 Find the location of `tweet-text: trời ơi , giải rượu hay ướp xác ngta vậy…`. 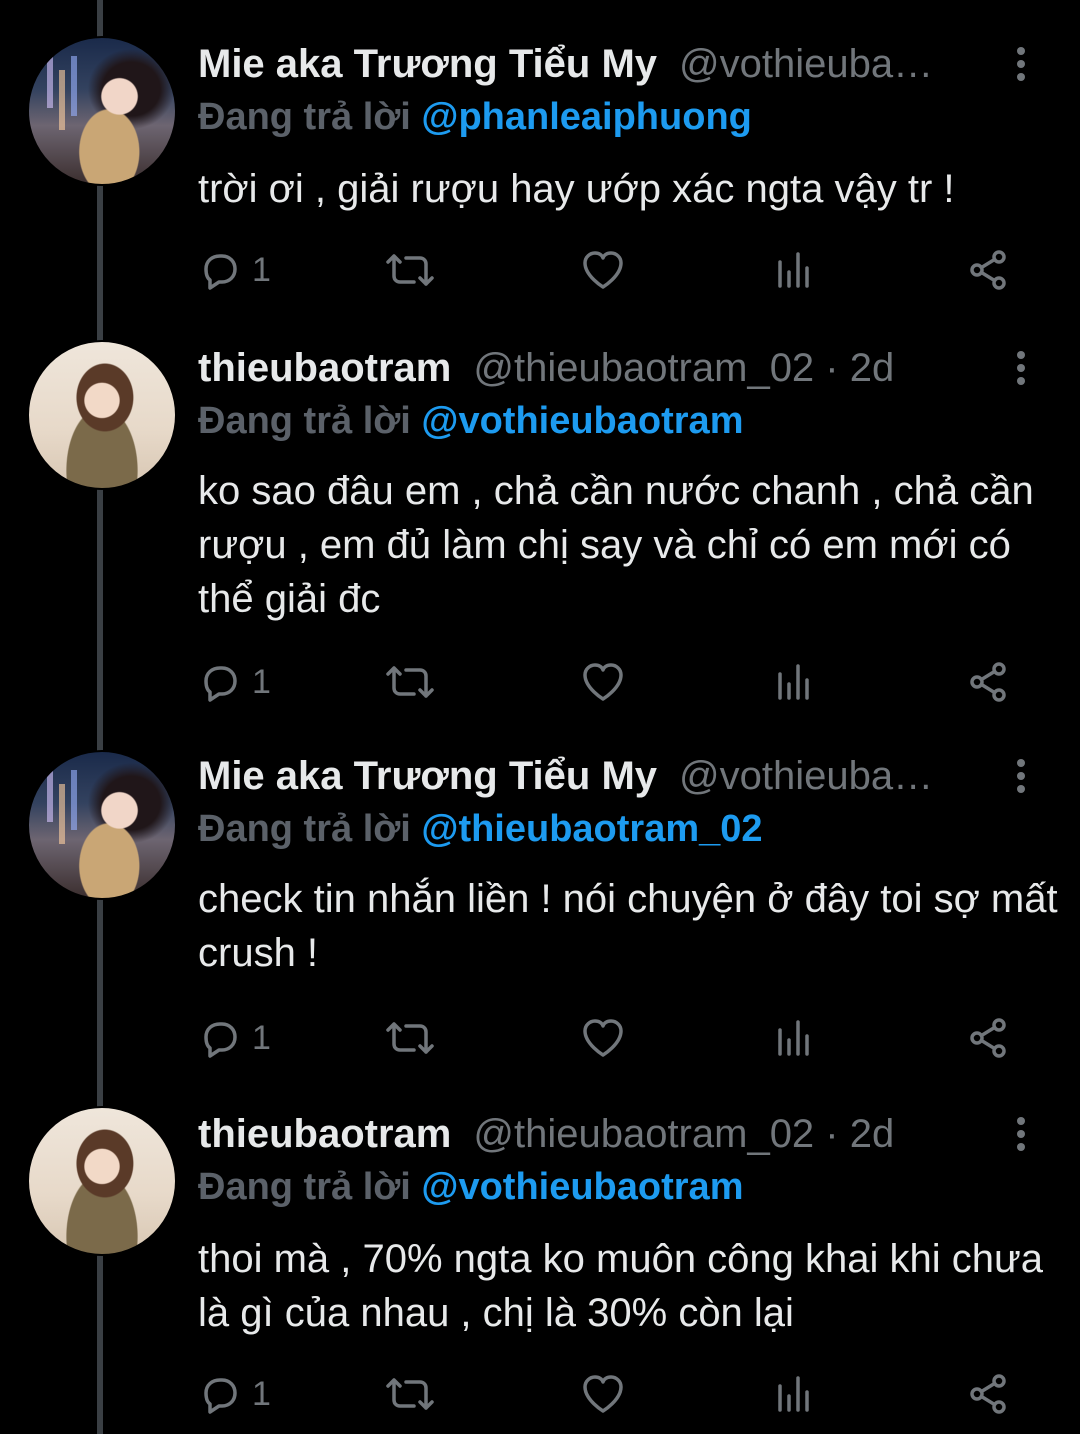

tweet-text: trời ơi , giải rượu hay ướp xác ngta vậy… is located at coordinates (576, 189).